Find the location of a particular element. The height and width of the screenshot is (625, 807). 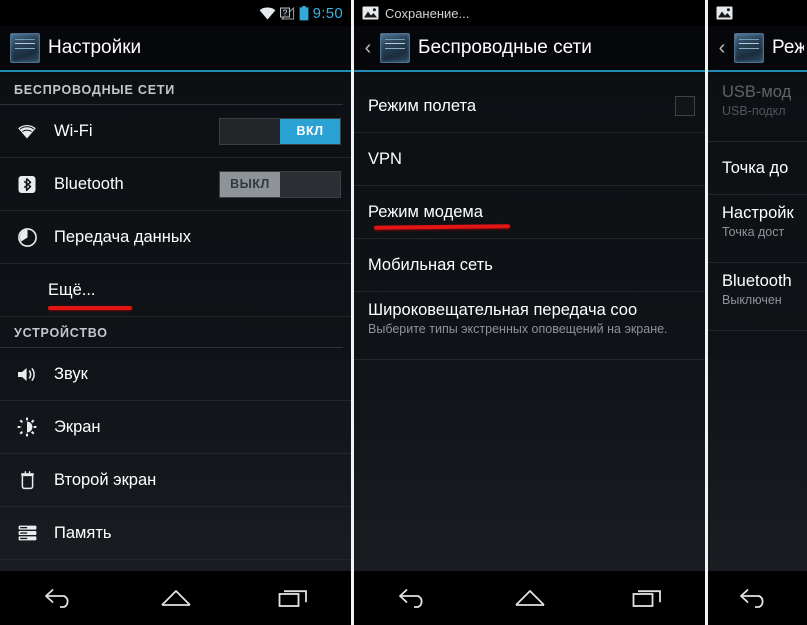

action-bar: ‹ Беспроводные сети is located at coordinates (529, 49).